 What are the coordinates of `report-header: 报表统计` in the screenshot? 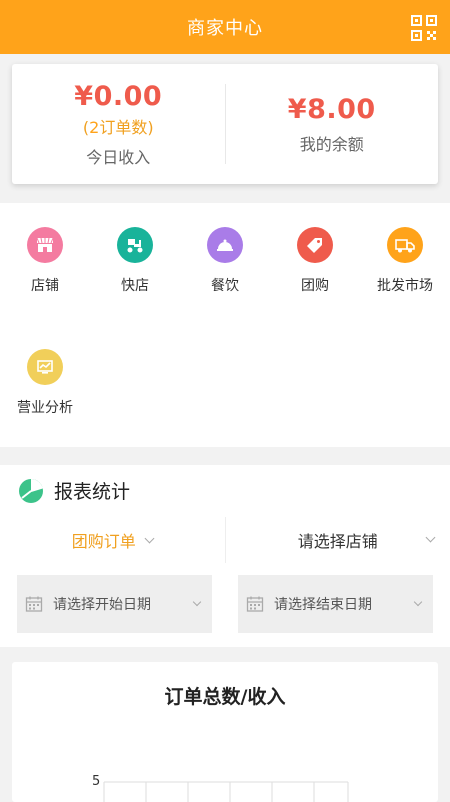 It's located at (74, 490).